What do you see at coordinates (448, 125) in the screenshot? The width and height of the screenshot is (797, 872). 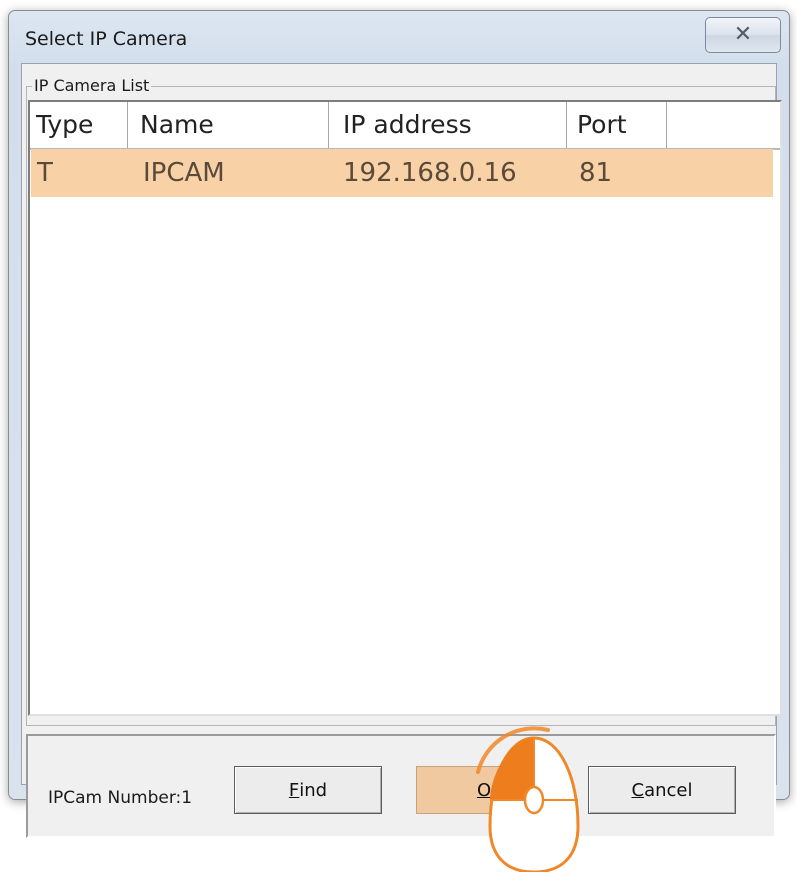 I see `column-header-ip-address: IP address` at bounding box center [448, 125].